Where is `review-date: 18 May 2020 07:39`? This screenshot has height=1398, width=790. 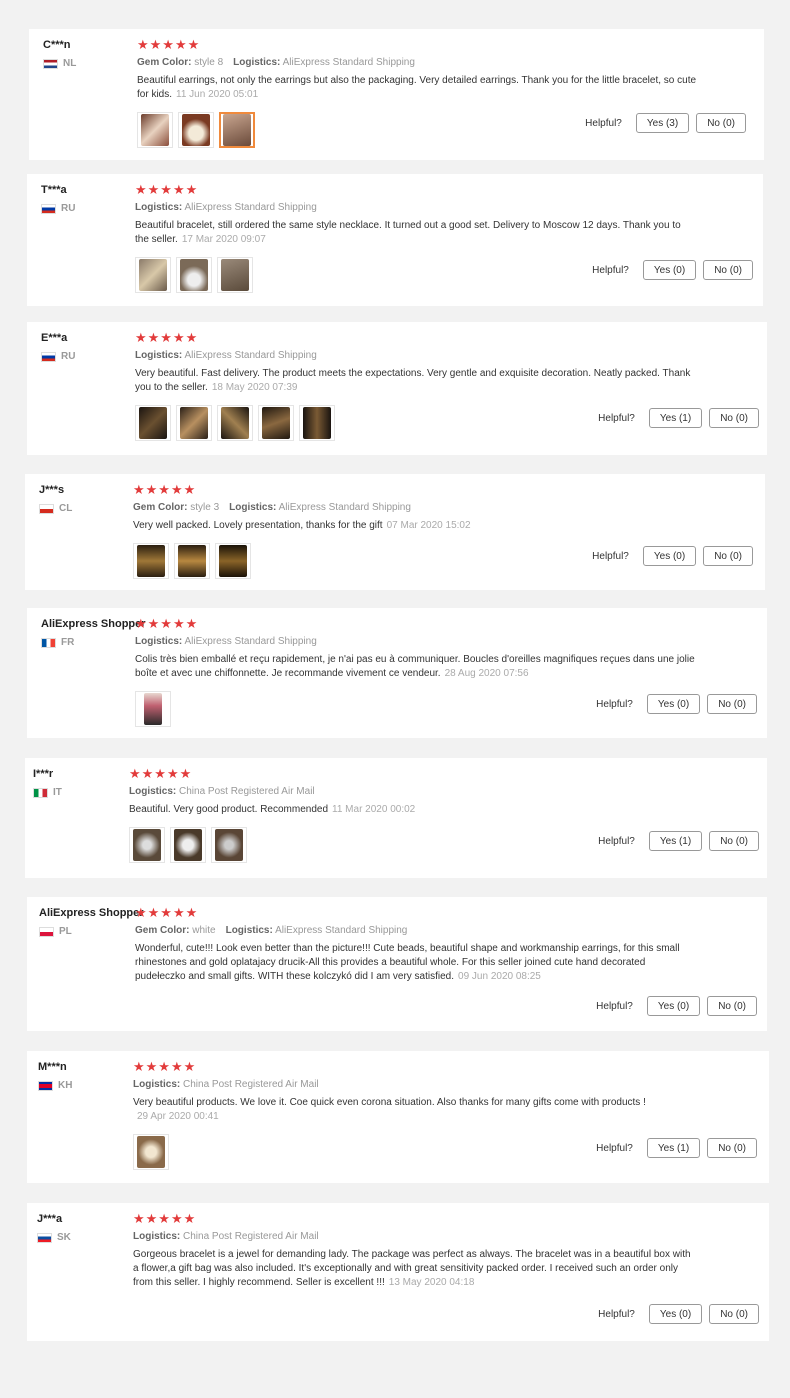
review-date: 18 May 2020 07:39 is located at coordinates (254, 387).